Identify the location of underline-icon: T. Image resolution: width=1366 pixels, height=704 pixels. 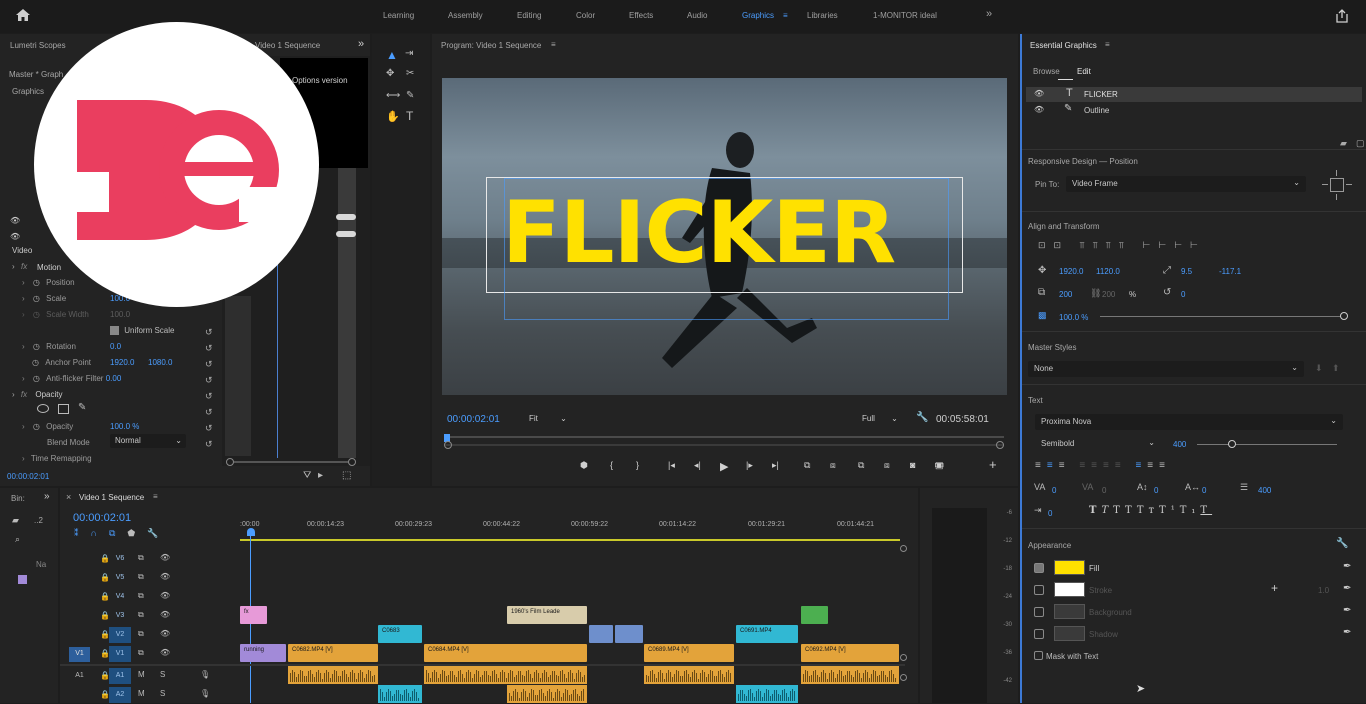
(1206, 510).